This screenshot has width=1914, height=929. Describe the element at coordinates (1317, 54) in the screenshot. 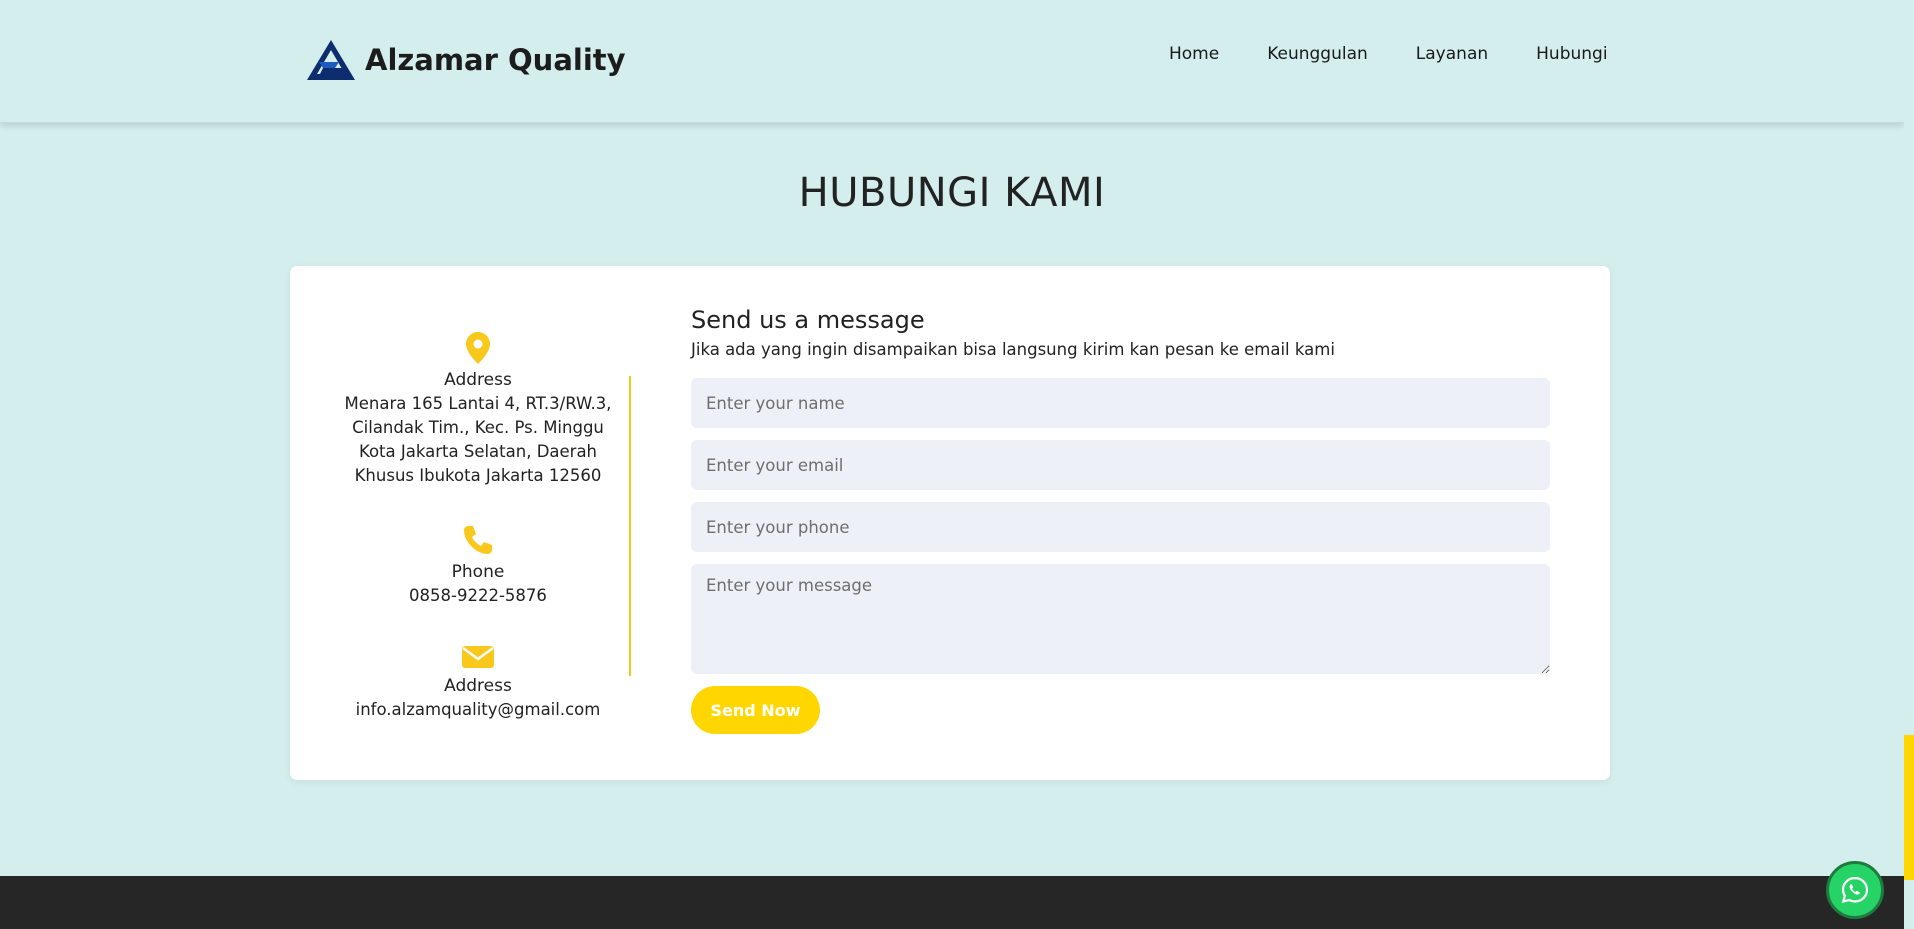

I see `nav-keunggulan: Keunggulan` at that location.